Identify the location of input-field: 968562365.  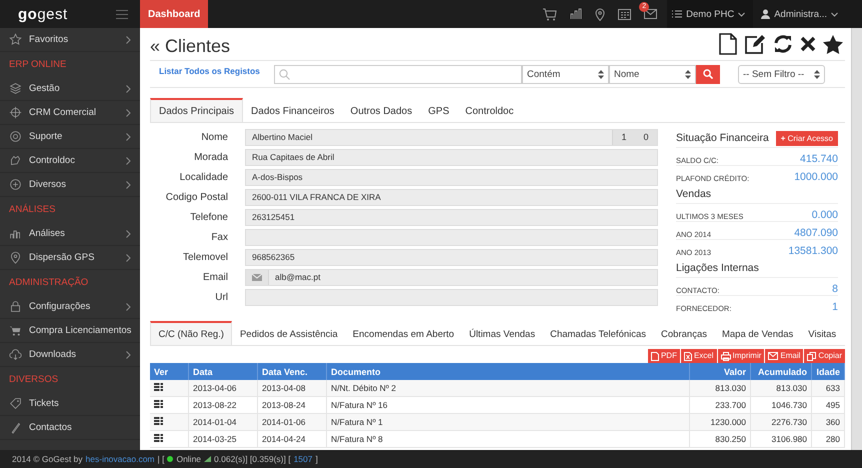
(451, 257).